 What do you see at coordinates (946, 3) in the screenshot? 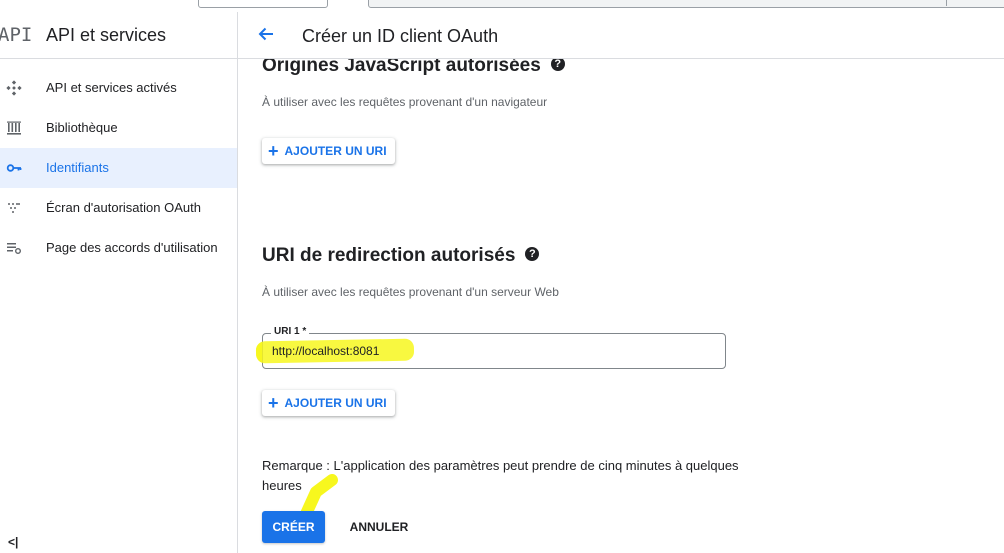
I see `browser-divider` at bounding box center [946, 3].